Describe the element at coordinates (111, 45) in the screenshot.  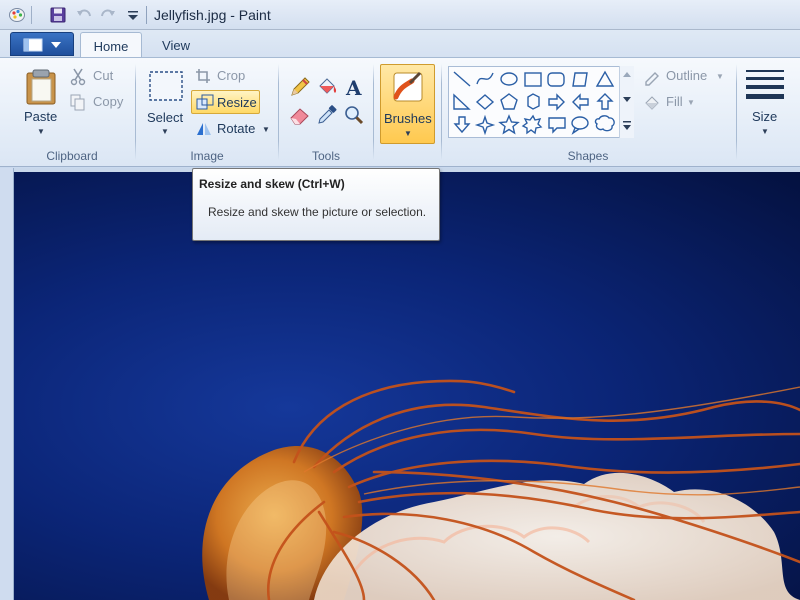
I see `tab-home: Home` at that location.